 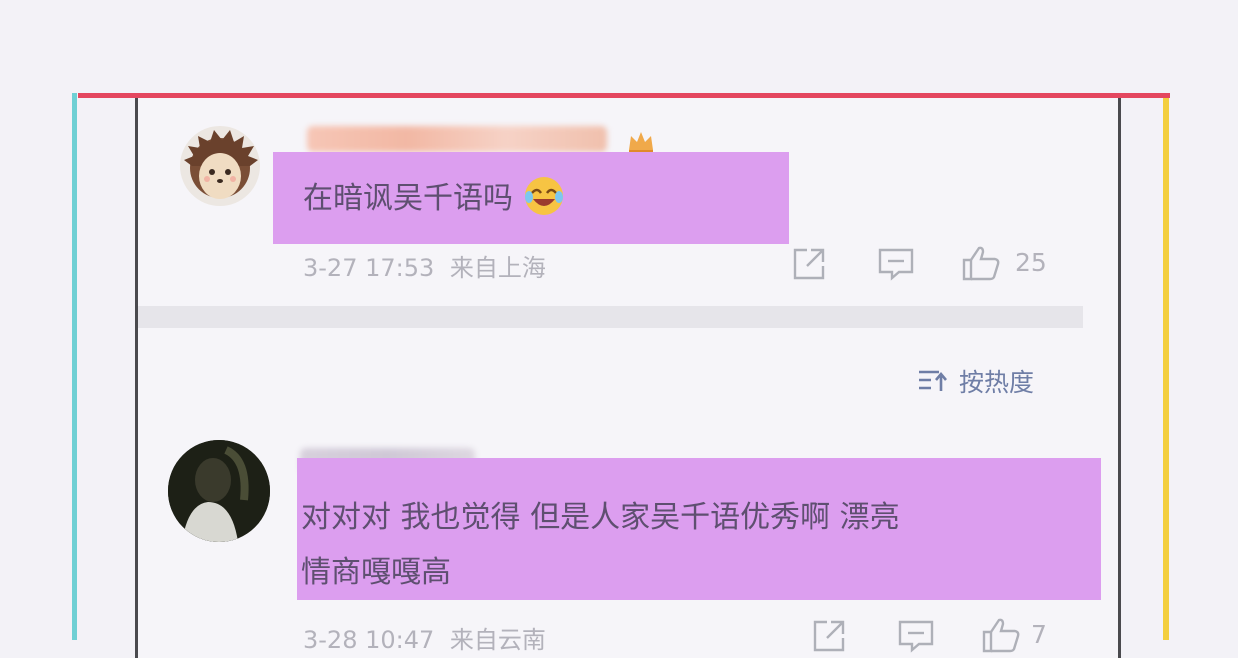 I want to click on like-count: 25, so click(x=1031, y=262).